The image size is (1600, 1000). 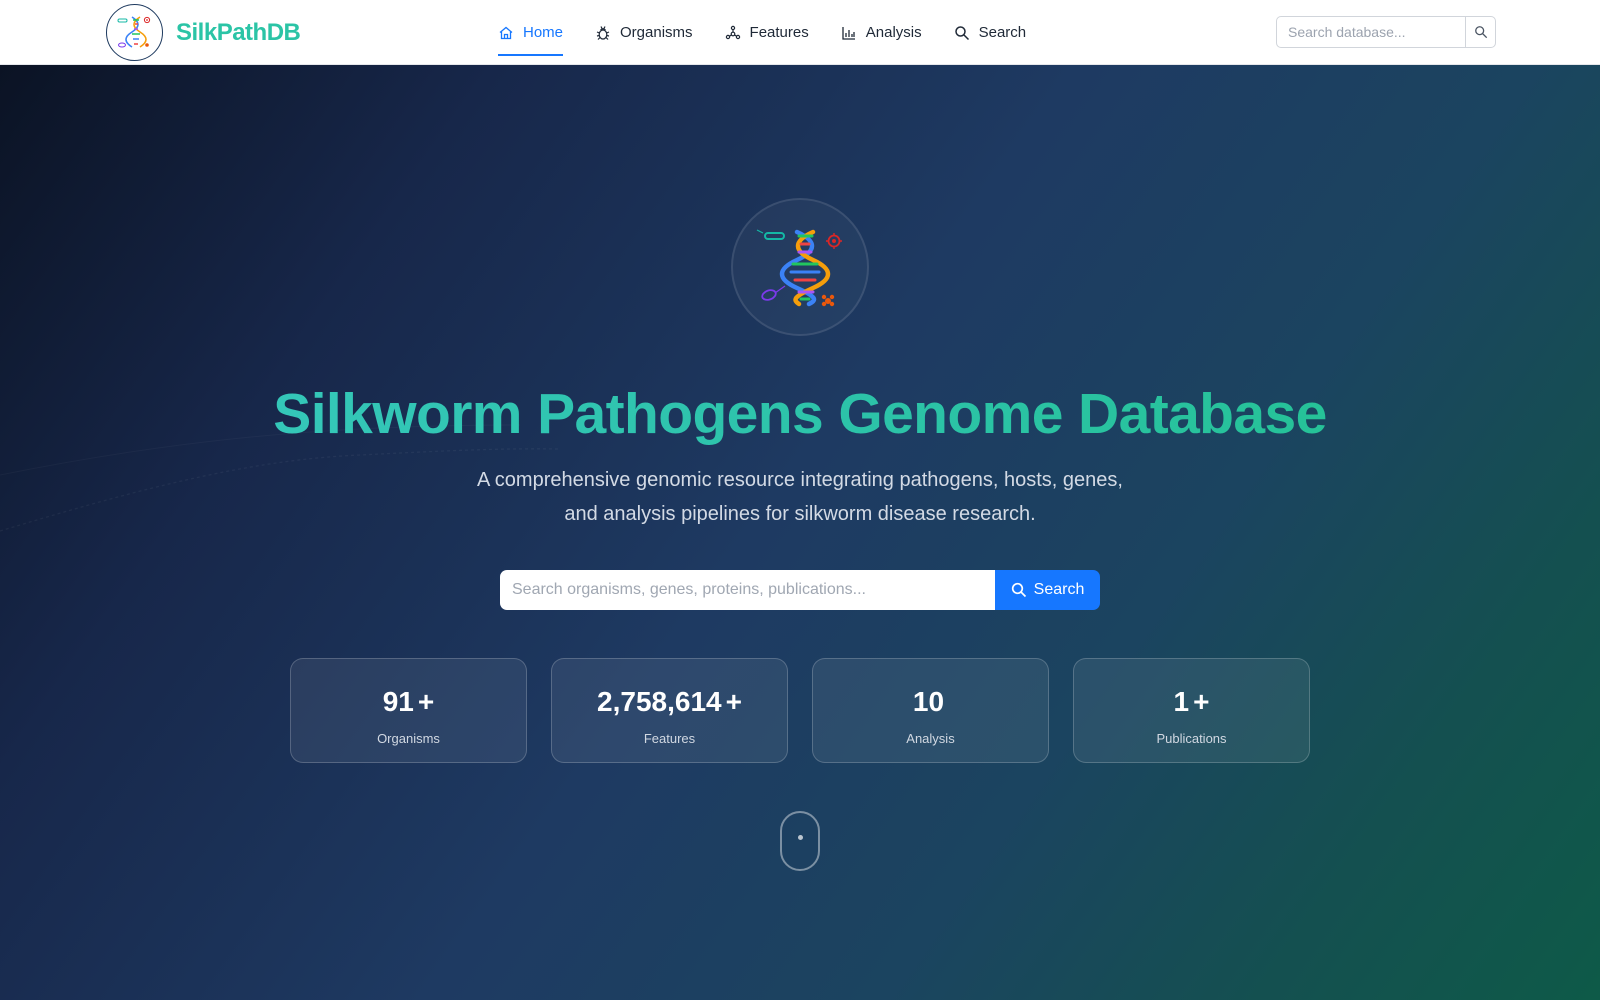 I want to click on stat-value: 91 +, so click(x=408, y=702).